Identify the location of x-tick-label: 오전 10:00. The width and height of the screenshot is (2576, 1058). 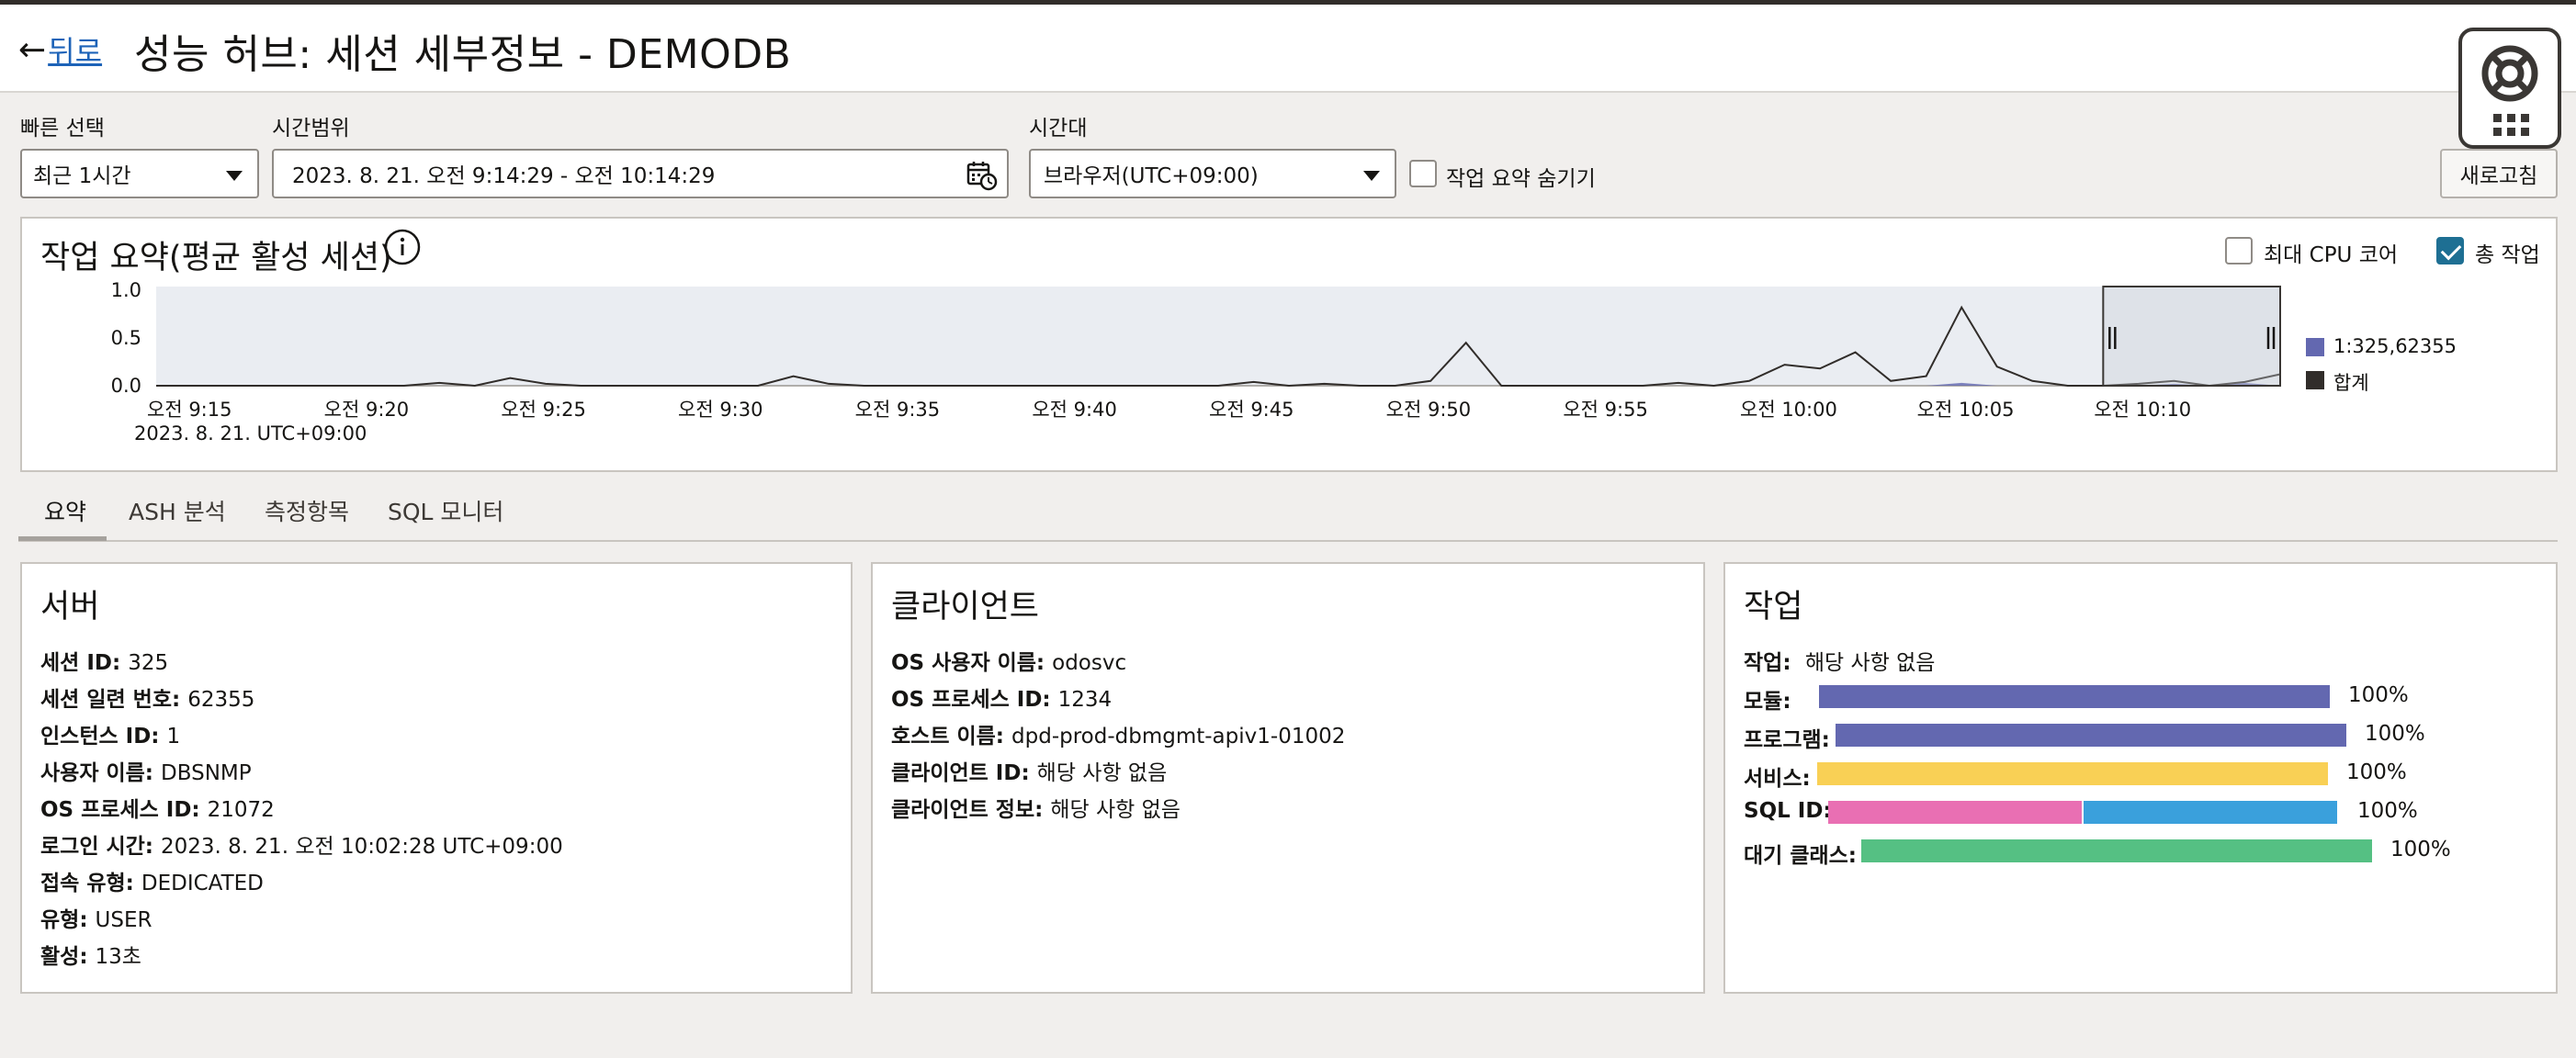
(1788, 410).